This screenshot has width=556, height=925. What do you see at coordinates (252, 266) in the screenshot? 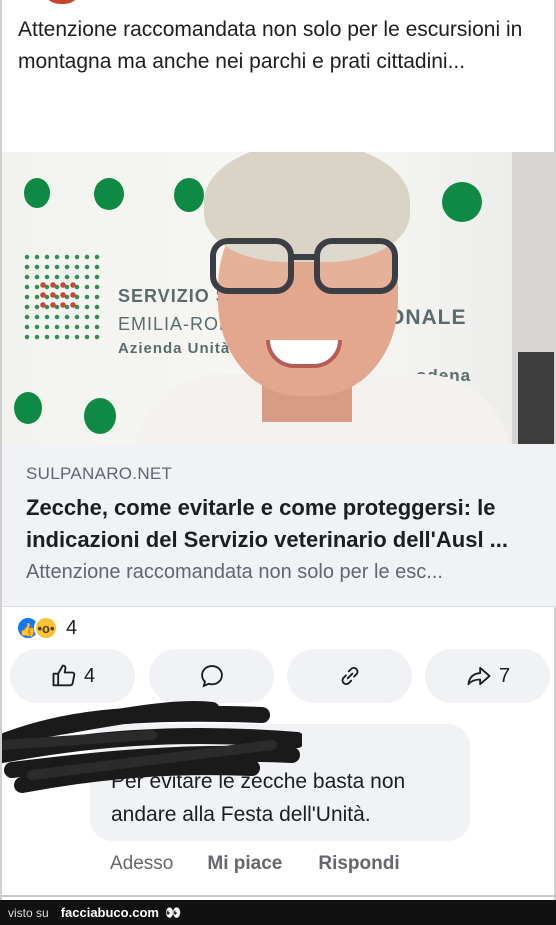
I see `glasses-lens-left` at bounding box center [252, 266].